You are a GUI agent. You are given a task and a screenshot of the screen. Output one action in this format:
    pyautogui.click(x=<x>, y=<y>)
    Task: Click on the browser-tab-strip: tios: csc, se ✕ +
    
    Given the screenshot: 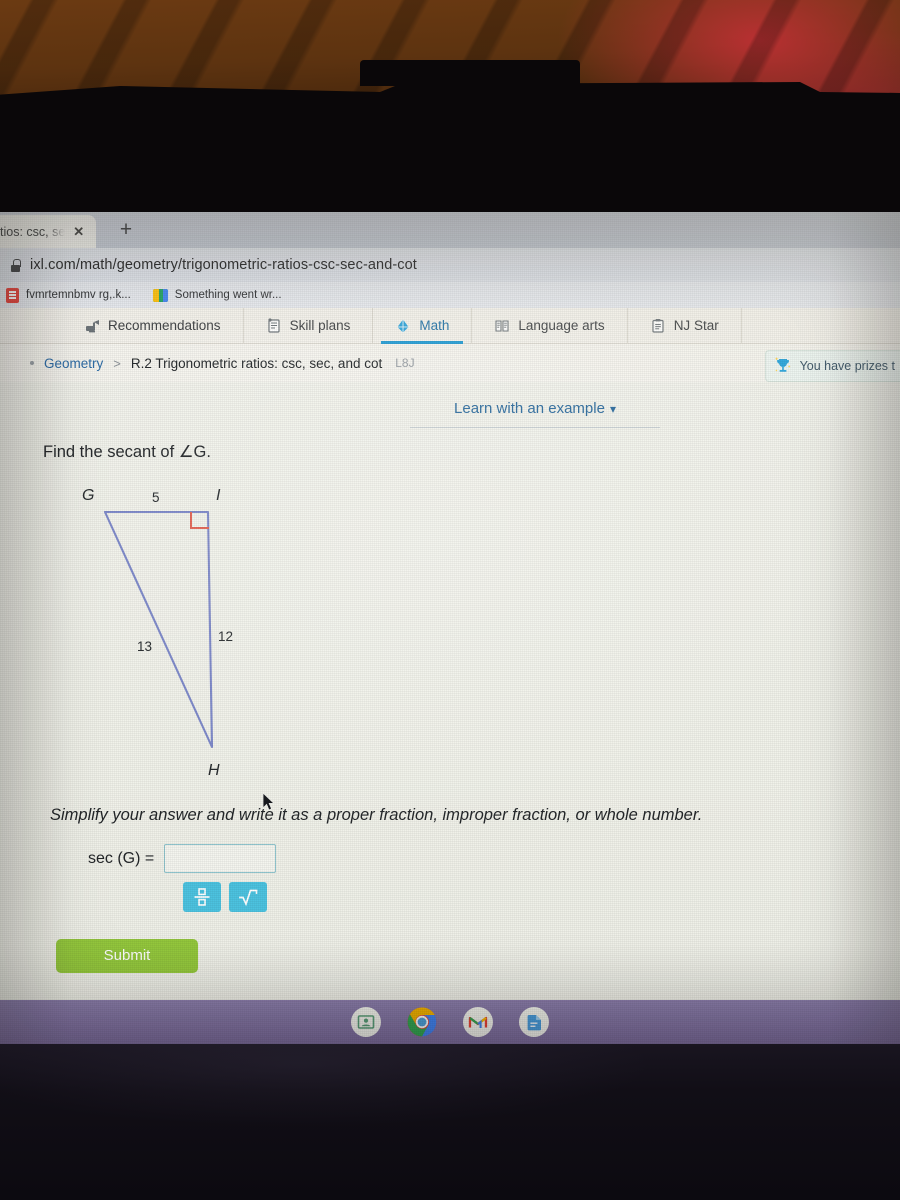 What is the action you would take?
    pyautogui.click(x=450, y=230)
    